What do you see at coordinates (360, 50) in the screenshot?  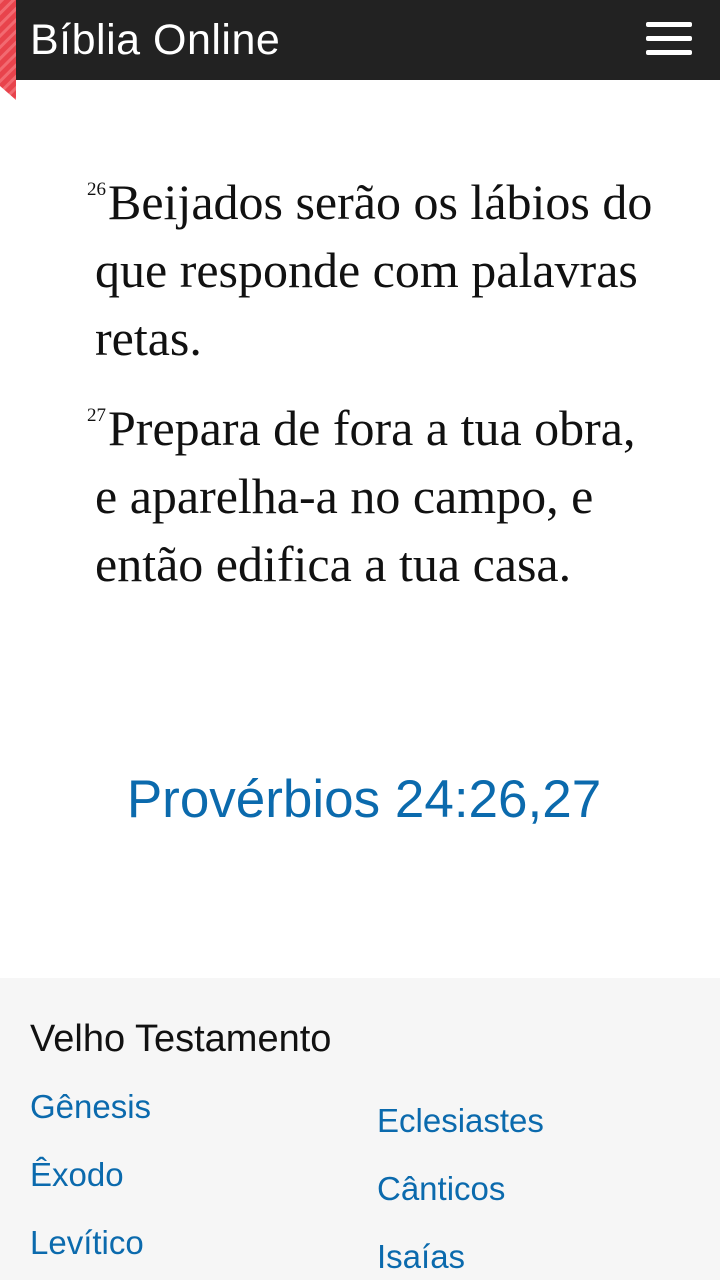 I see `top-app-bar: Bíblia Online` at bounding box center [360, 50].